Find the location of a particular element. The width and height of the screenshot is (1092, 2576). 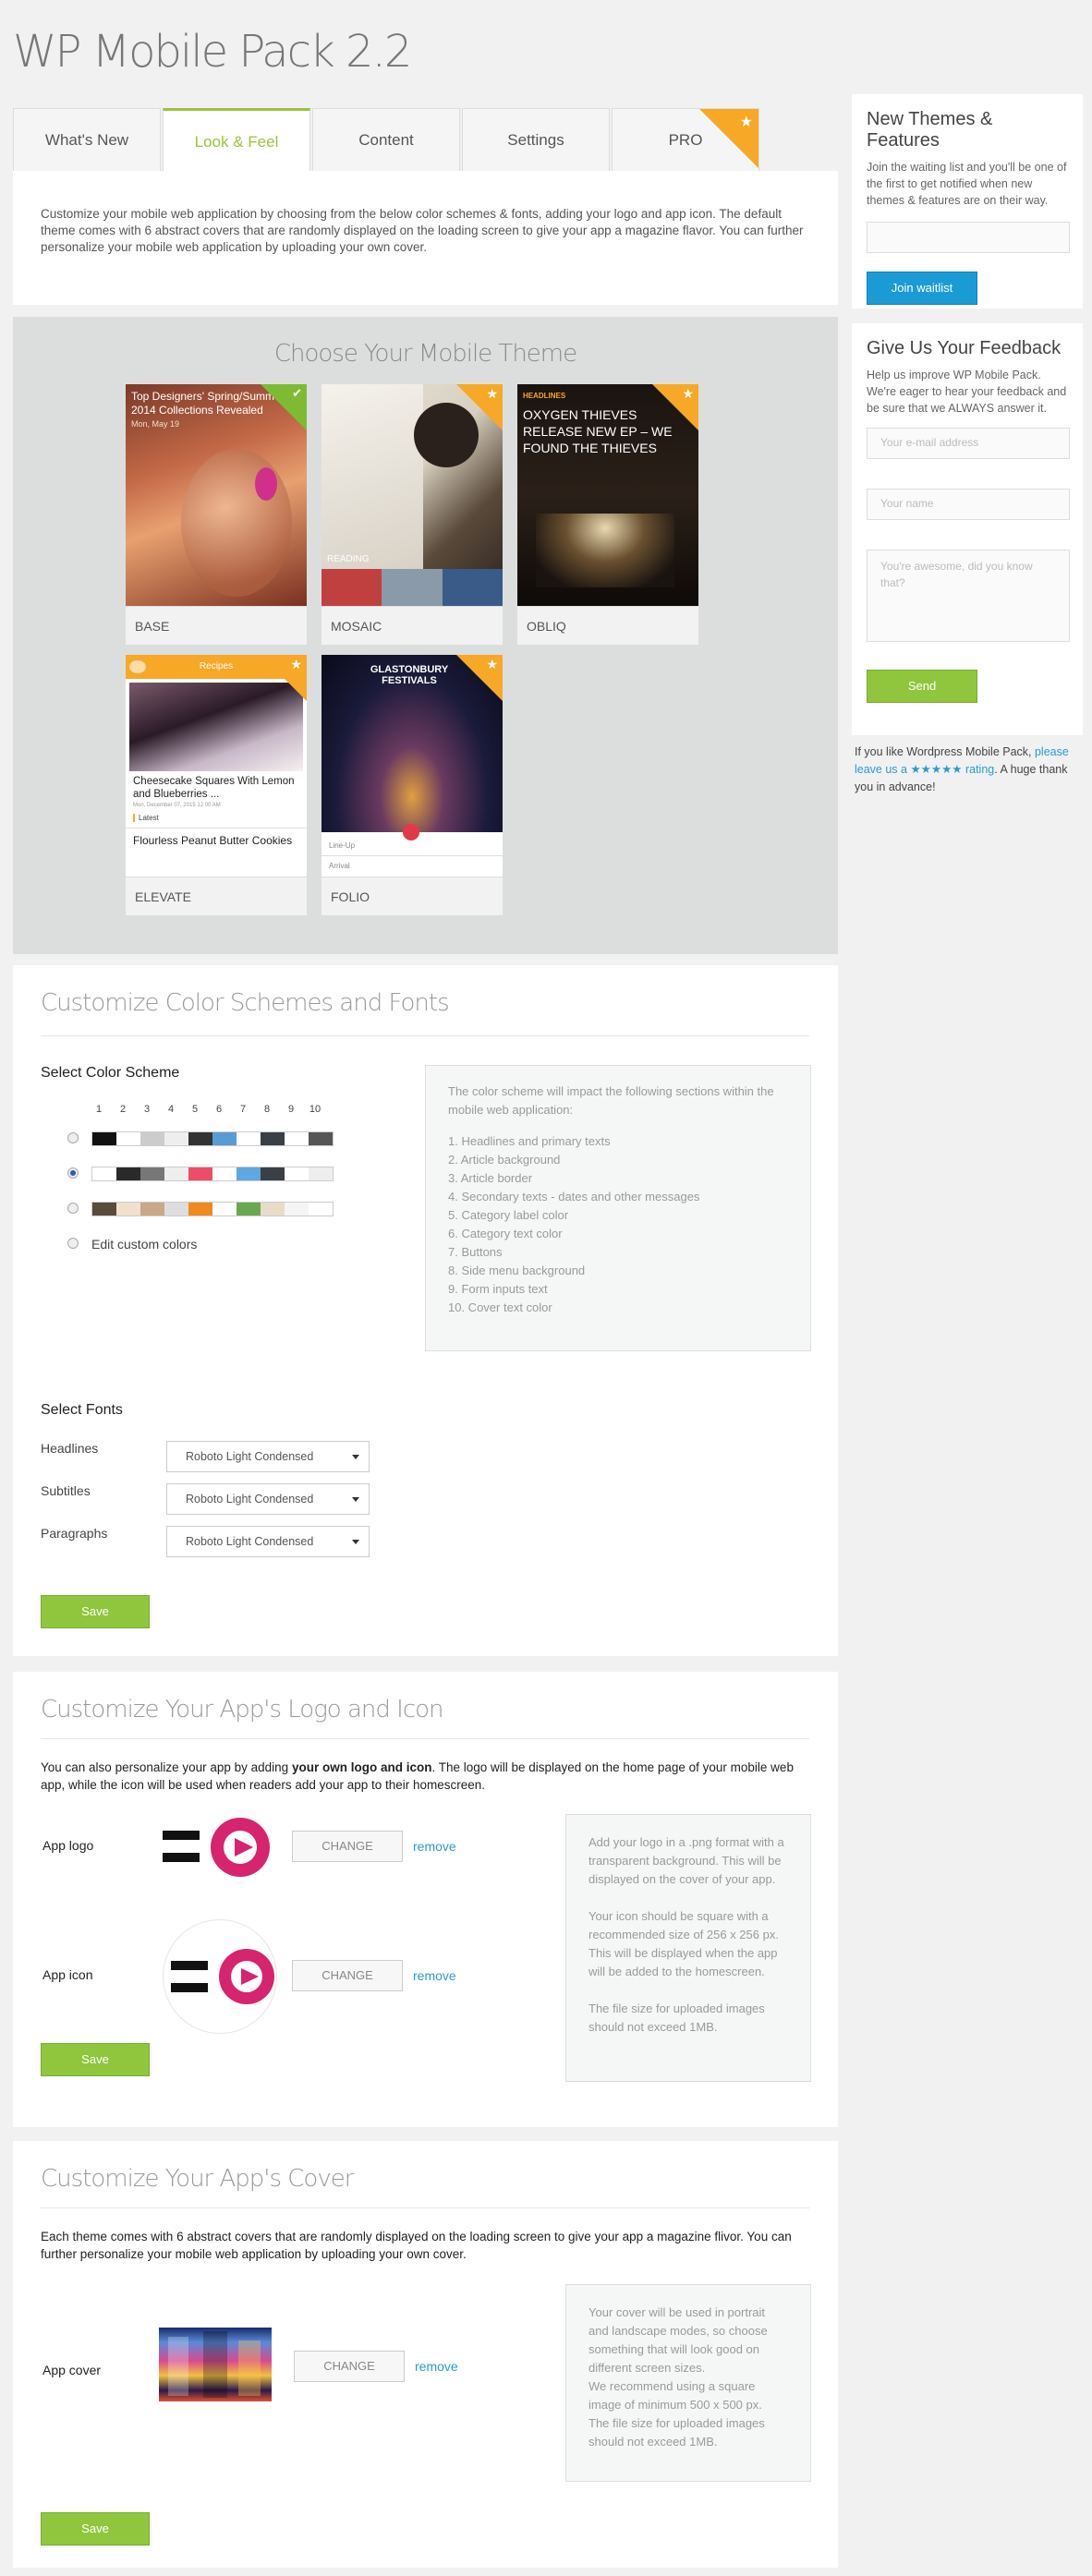

tab-whats-new: What's New is located at coordinates (87, 139).